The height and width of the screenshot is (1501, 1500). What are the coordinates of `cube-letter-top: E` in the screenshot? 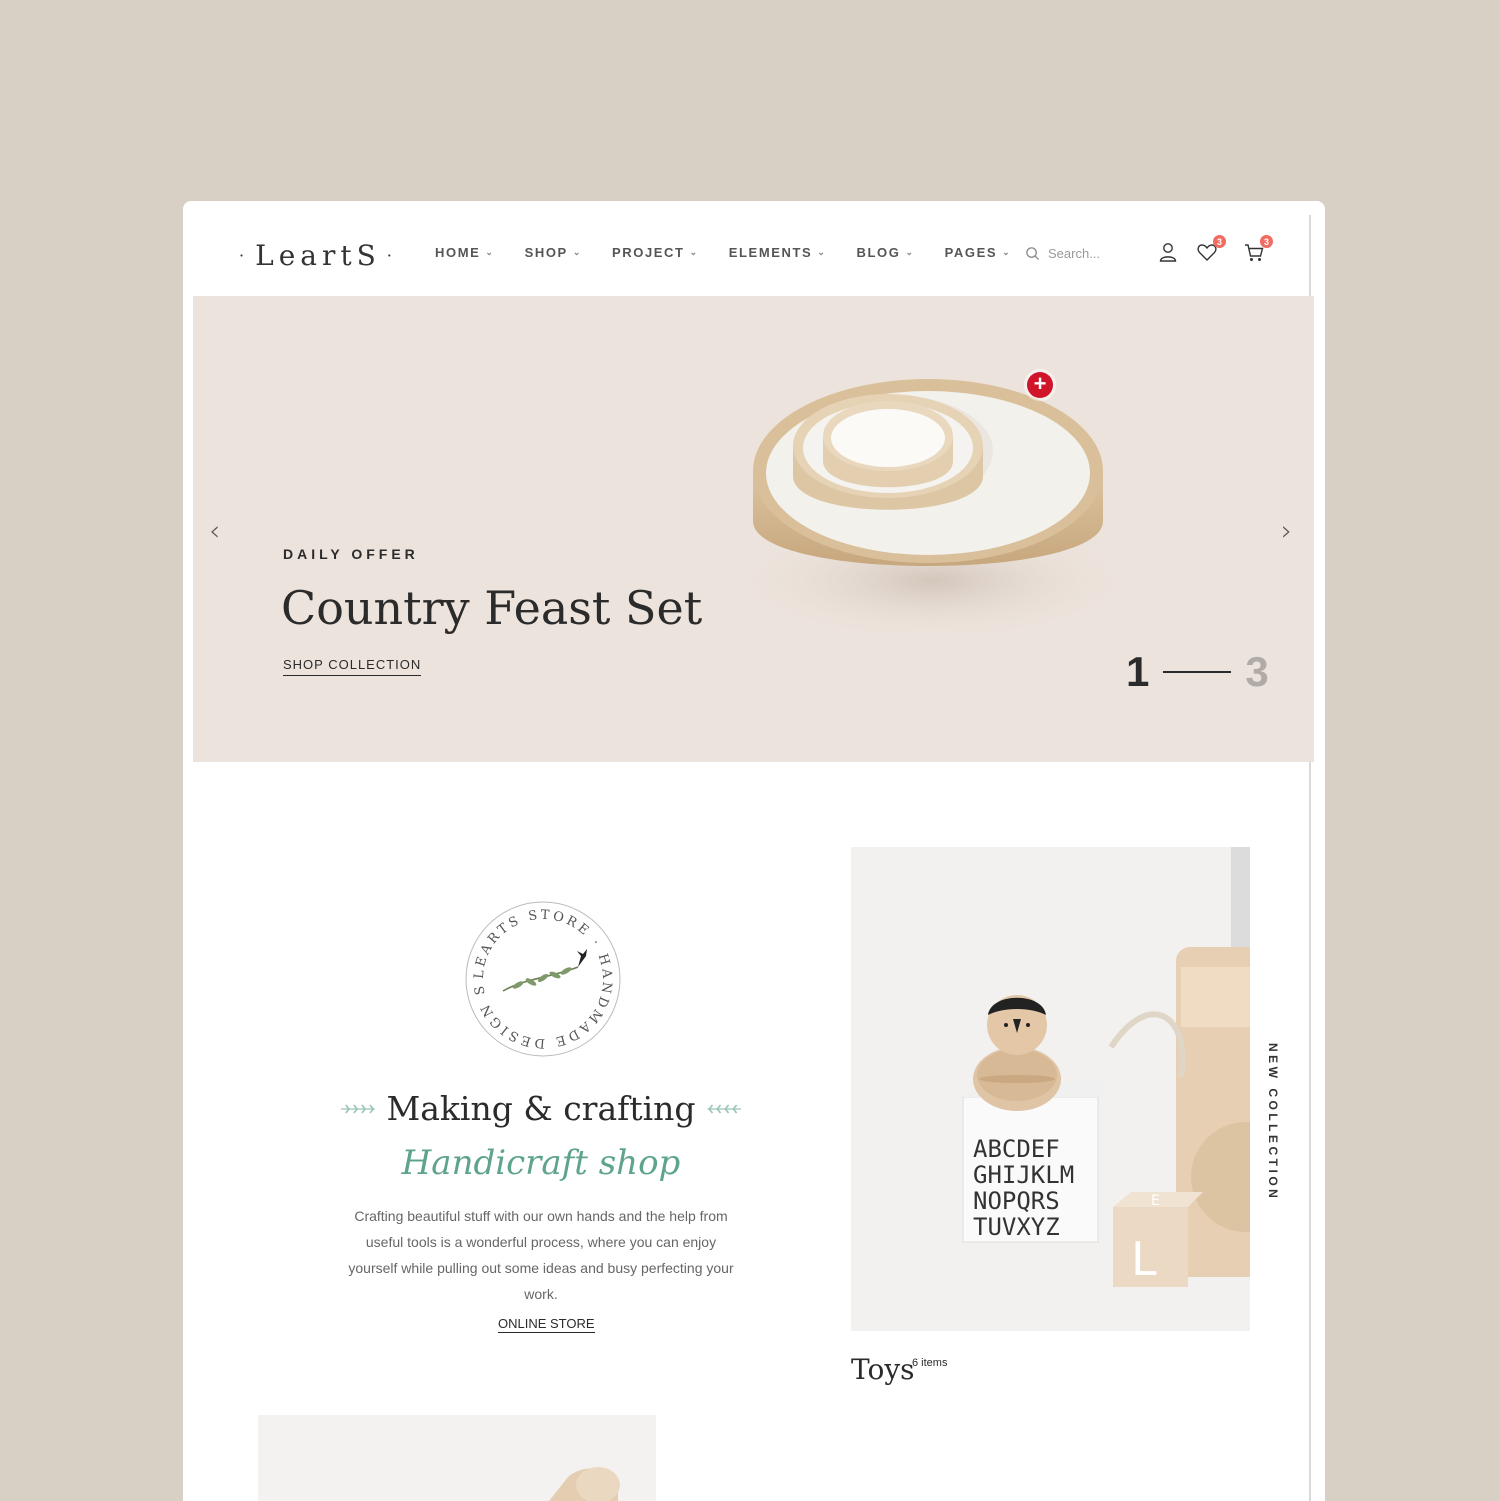 It's located at (1155, 1201).